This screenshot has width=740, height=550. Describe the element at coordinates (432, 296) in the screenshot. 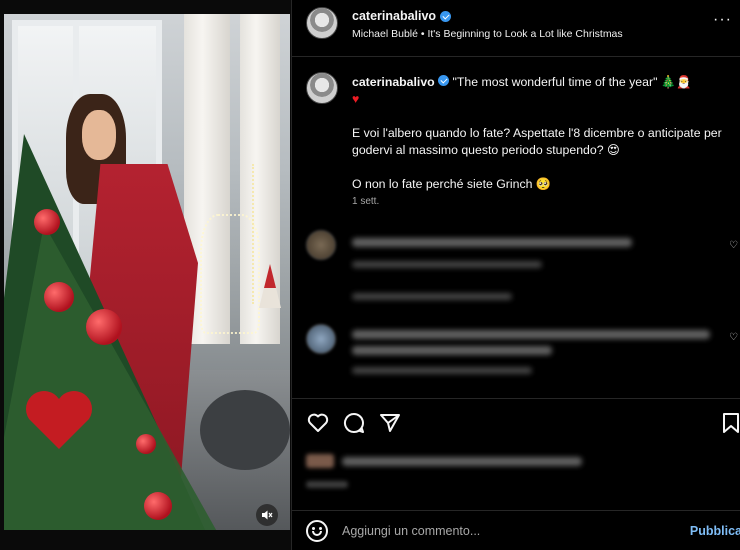

I see `view-replies-link` at that location.